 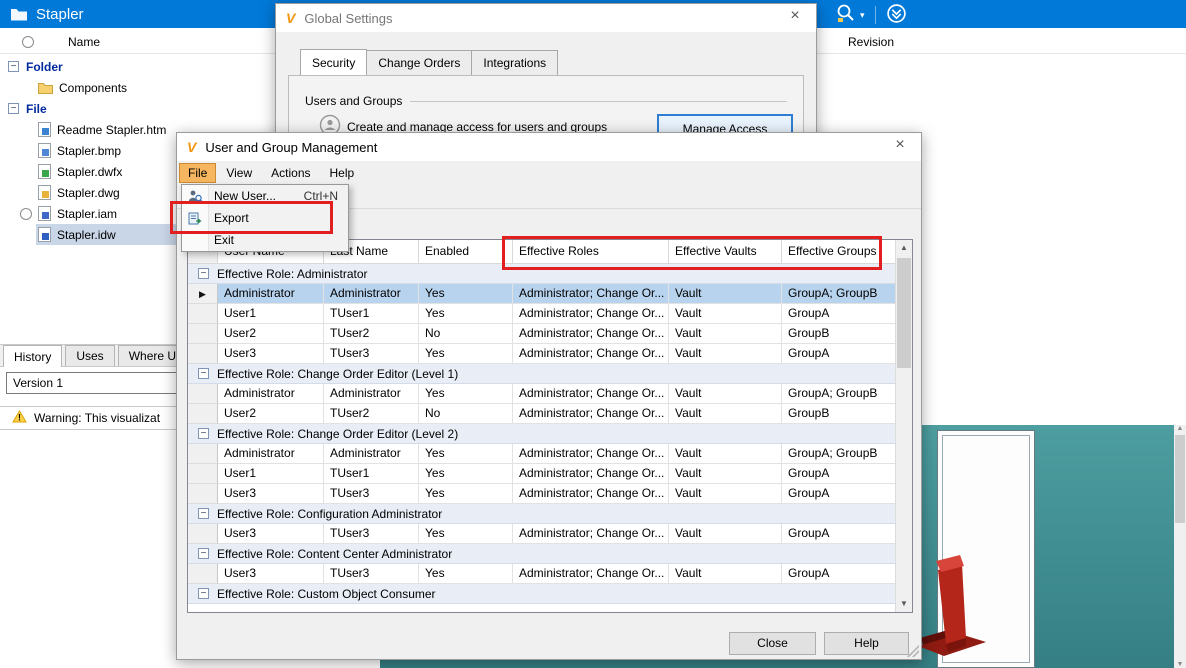 I want to click on tab-history: History, so click(x=33, y=356).